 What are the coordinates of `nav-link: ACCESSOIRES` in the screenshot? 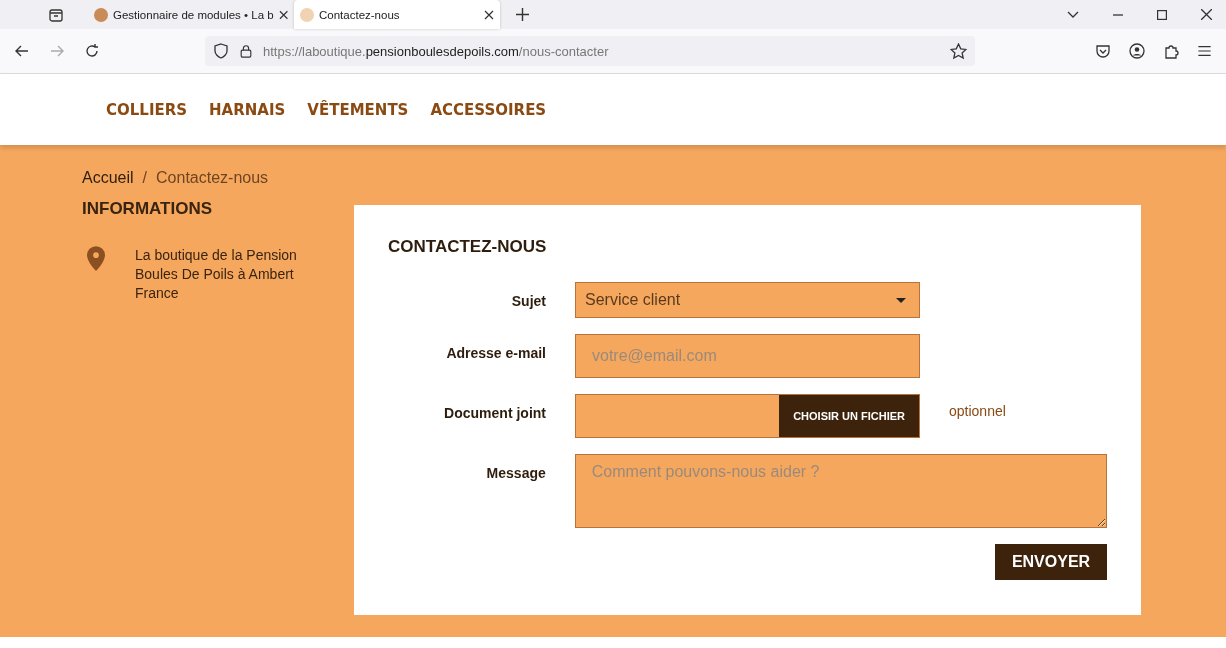 It's located at (488, 109).